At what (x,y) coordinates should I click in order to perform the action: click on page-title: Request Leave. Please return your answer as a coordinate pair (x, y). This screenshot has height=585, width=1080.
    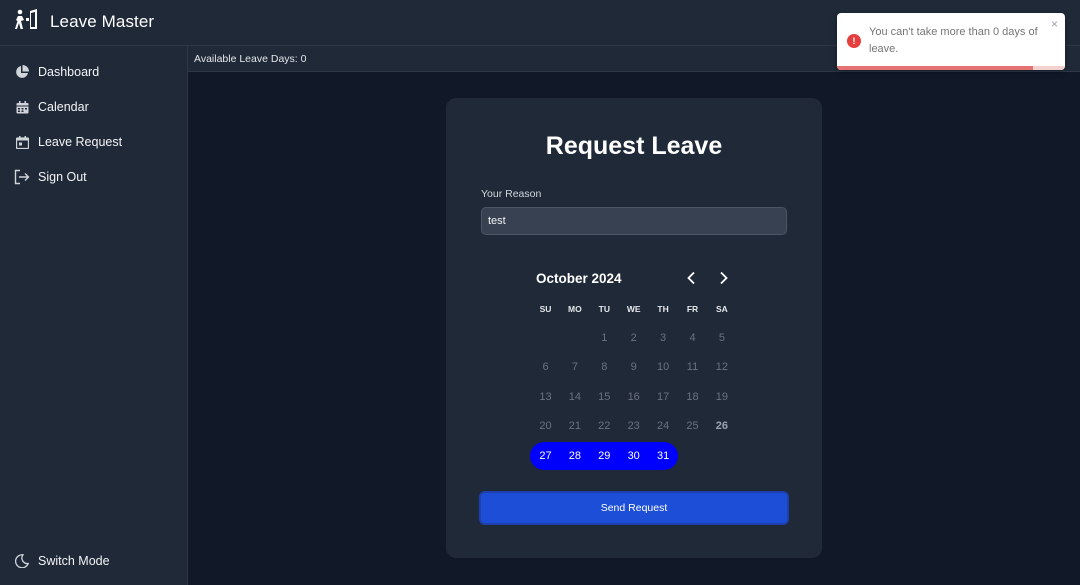
    Looking at the image, I should click on (634, 146).